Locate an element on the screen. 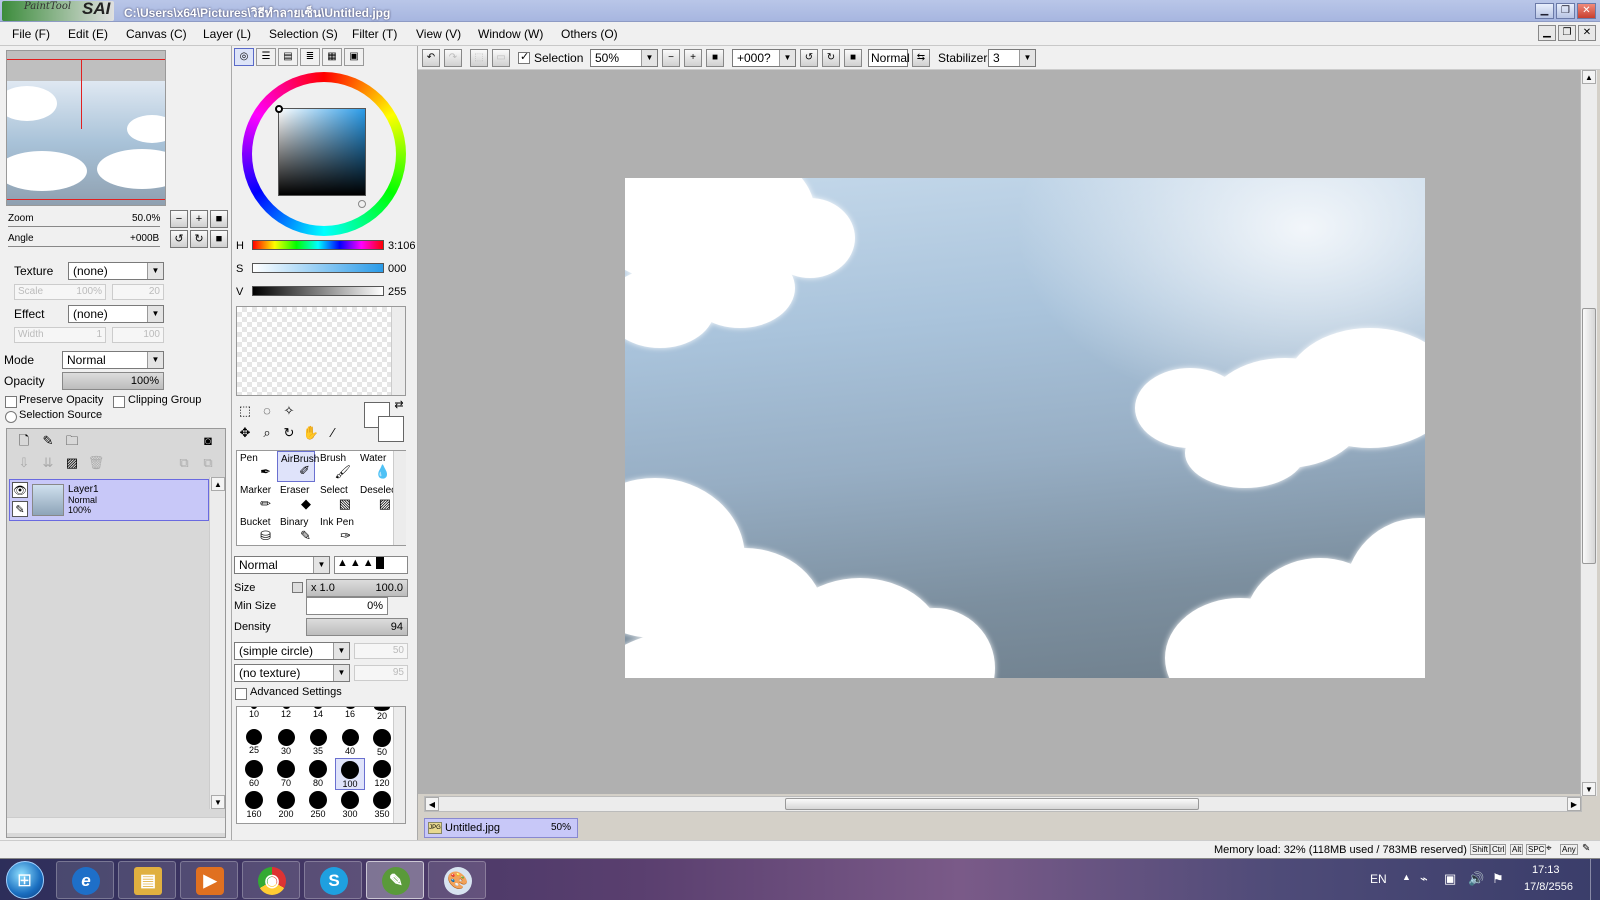 The height and width of the screenshot is (900, 1600). tool-select: Select ▧ is located at coordinates (336, 498).